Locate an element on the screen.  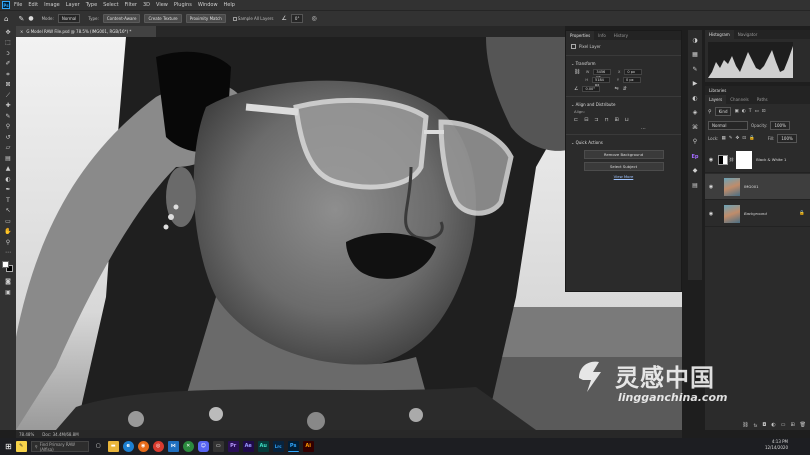
filter-type-icon: T is located at coordinates (750, 111).